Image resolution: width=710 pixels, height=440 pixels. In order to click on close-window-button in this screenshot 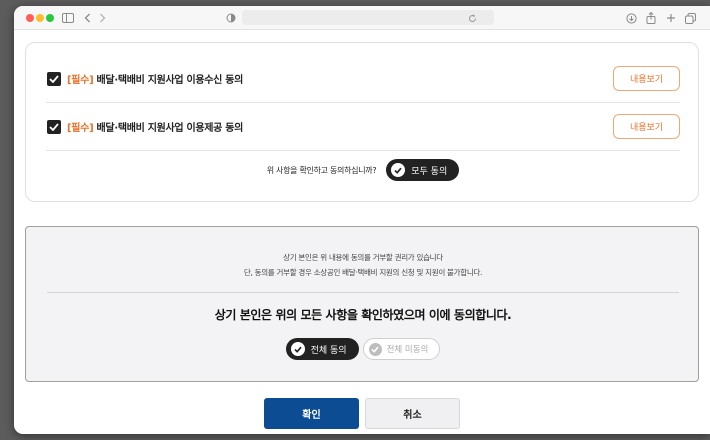, I will do `click(30, 18)`.